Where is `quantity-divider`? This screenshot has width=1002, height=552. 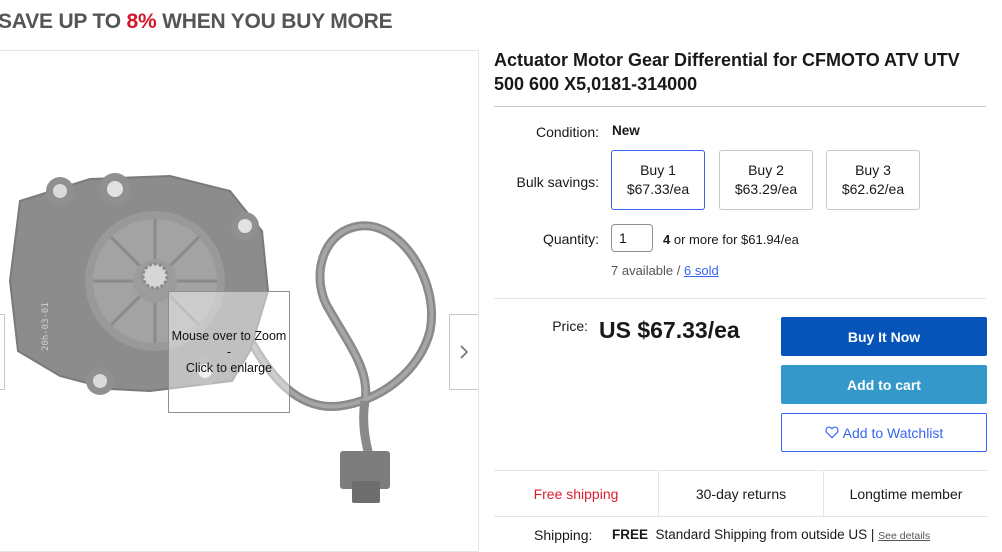 quantity-divider is located at coordinates (740, 298).